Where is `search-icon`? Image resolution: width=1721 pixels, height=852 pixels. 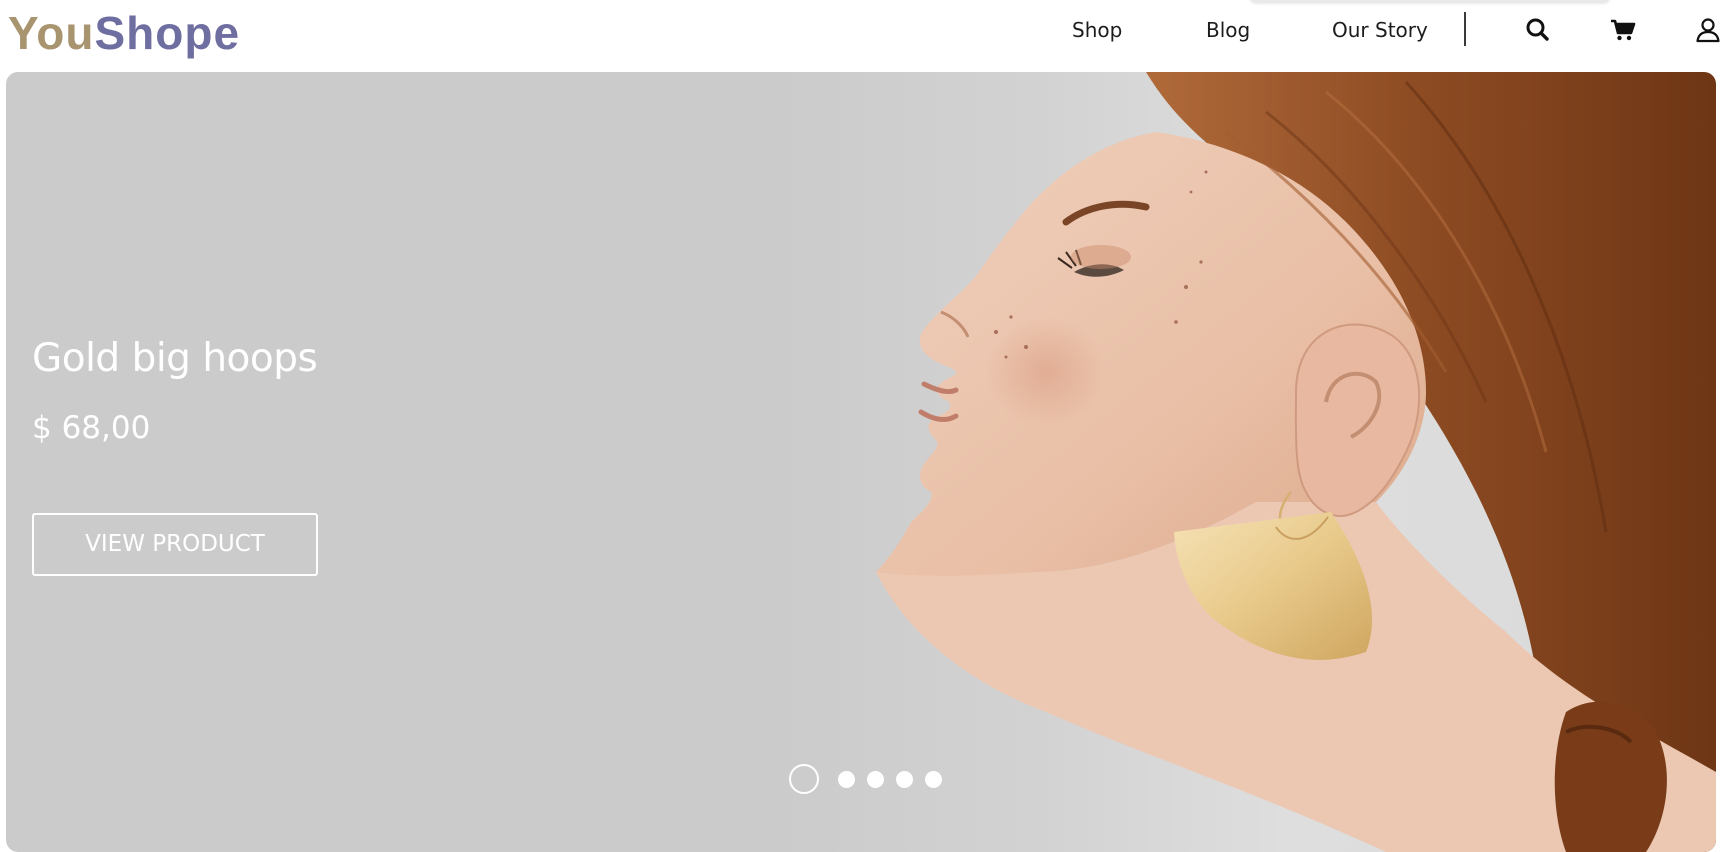 search-icon is located at coordinates (1538, 30).